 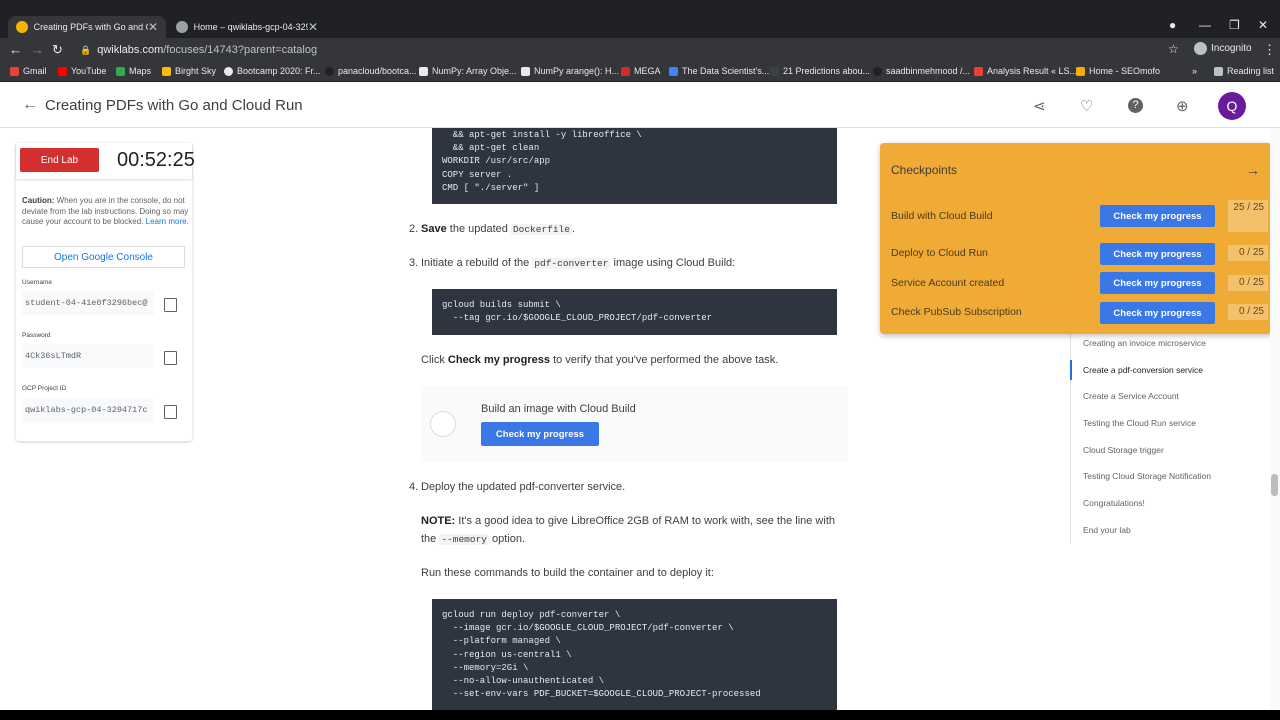 I want to click on end-lab-button: End Lab, so click(x=59, y=160).